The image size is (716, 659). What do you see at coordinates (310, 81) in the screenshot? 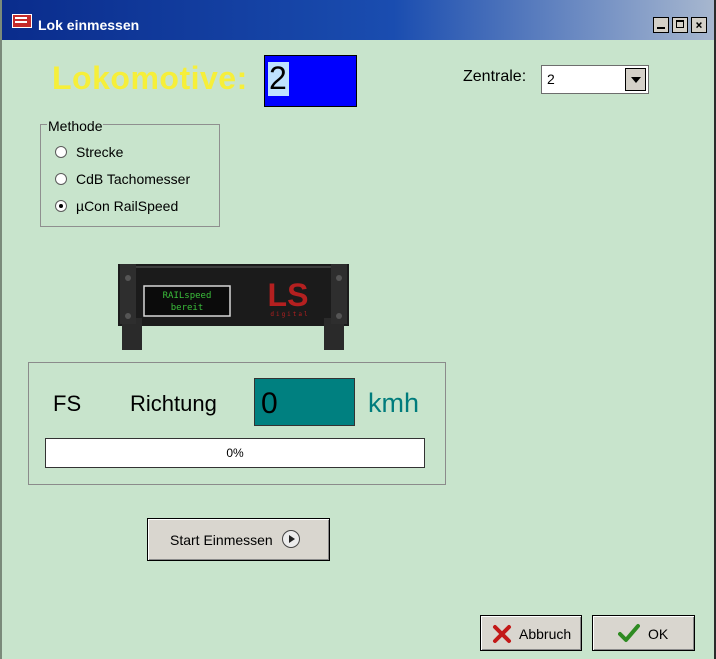
I see `lokomotive-input: 2` at bounding box center [310, 81].